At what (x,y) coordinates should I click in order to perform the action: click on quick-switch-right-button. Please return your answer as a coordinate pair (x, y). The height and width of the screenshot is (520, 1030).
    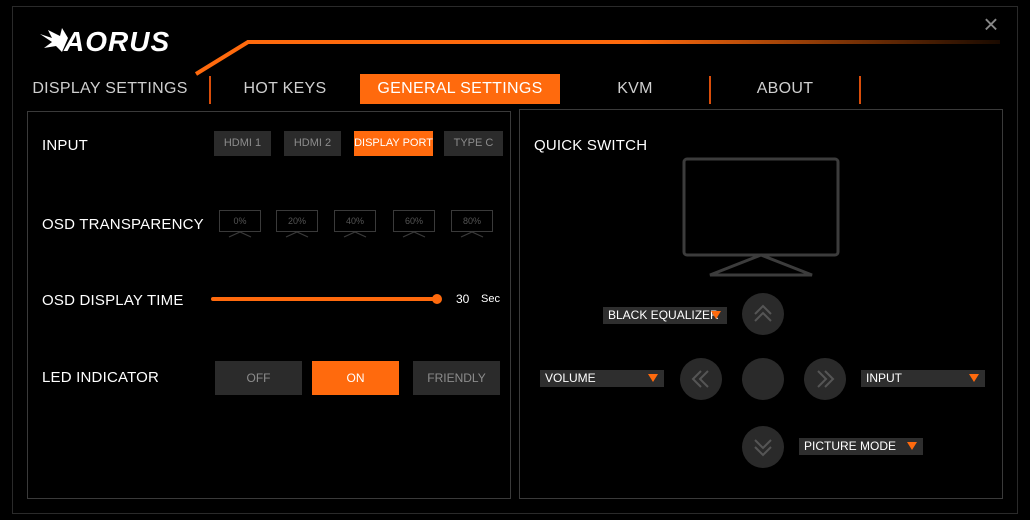
    Looking at the image, I should click on (825, 379).